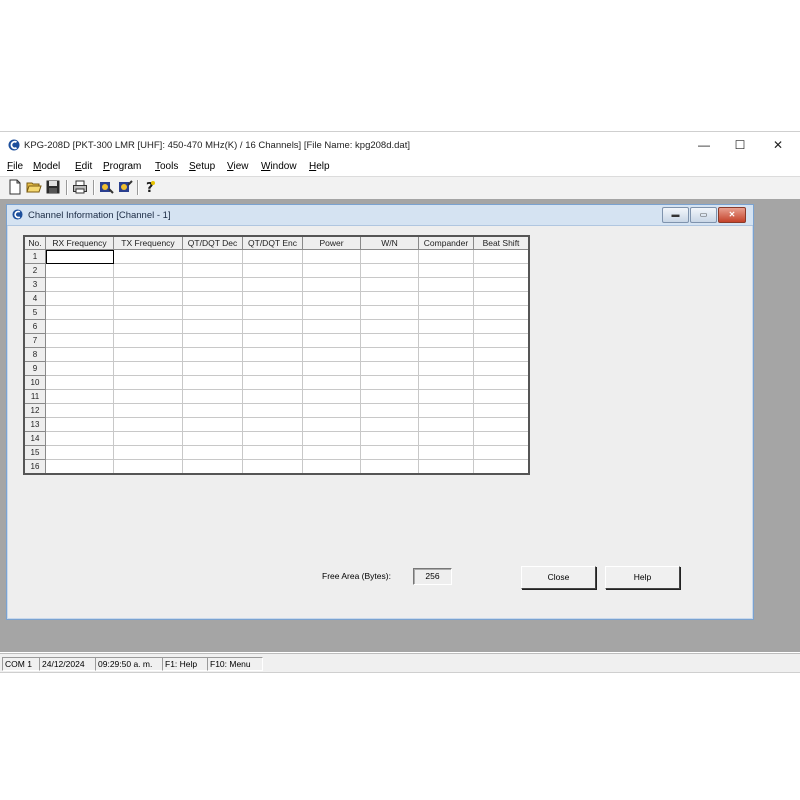 The image size is (800, 800). What do you see at coordinates (79, 242) in the screenshot?
I see `column-header-rx-frequency: RX Frequency` at bounding box center [79, 242].